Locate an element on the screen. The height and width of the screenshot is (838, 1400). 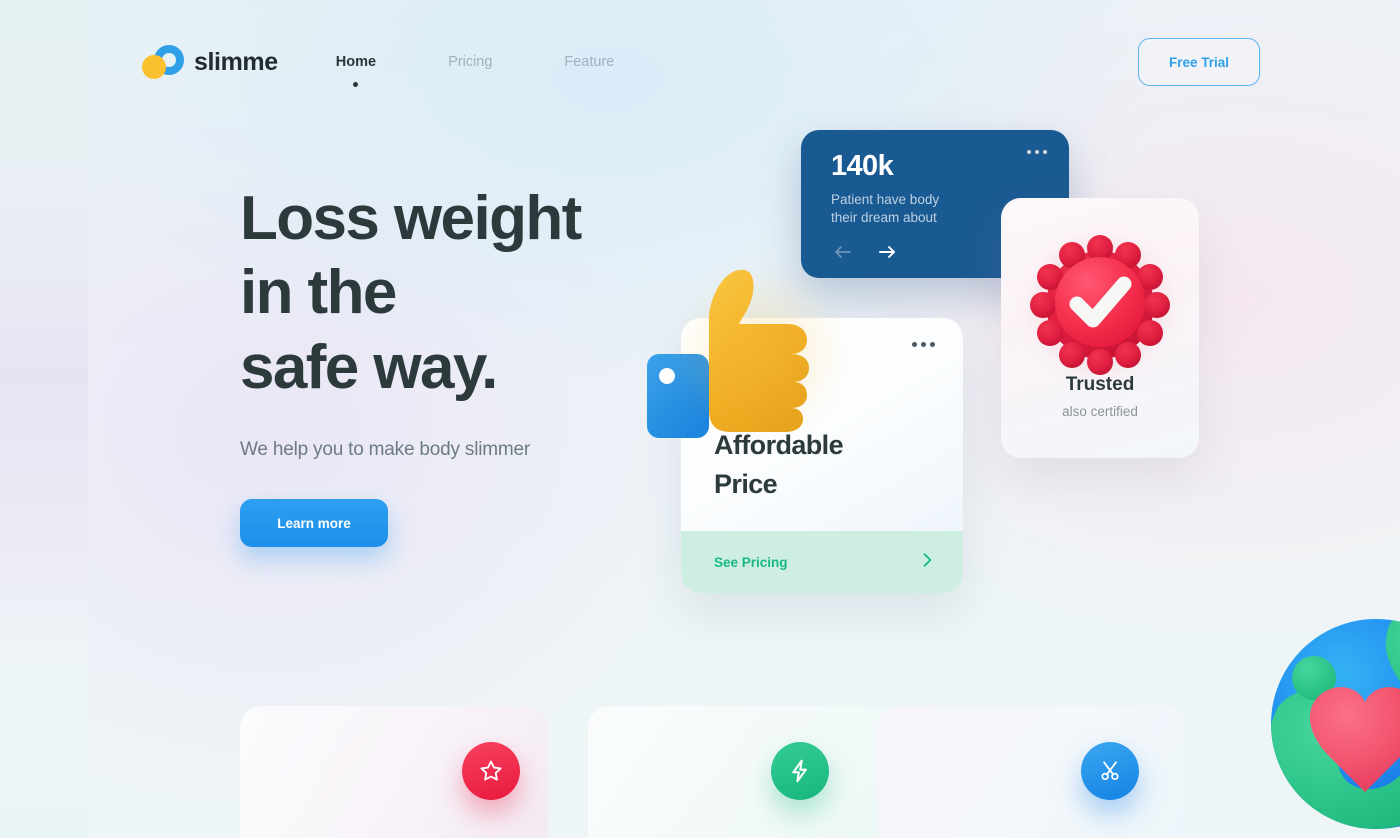
left-edge-strip is located at coordinates (44, 419).